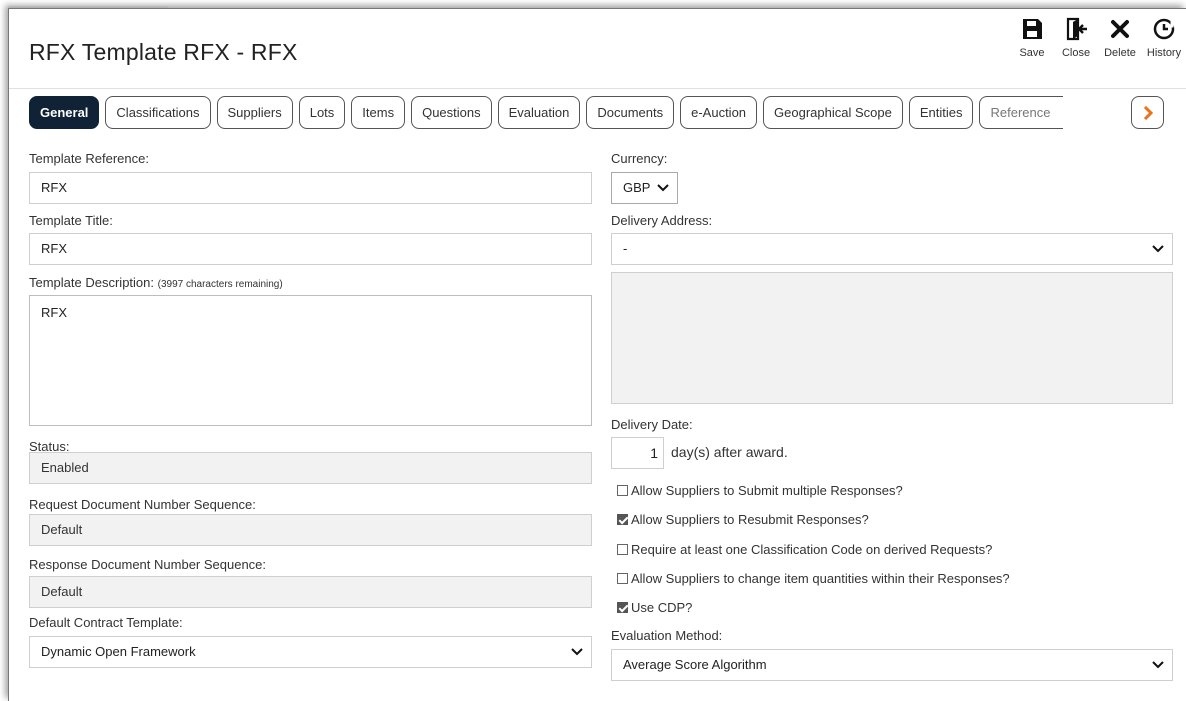 The height and width of the screenshot is (701, 1186). I want to click on delete-label: Delete, so click(1120, 53).